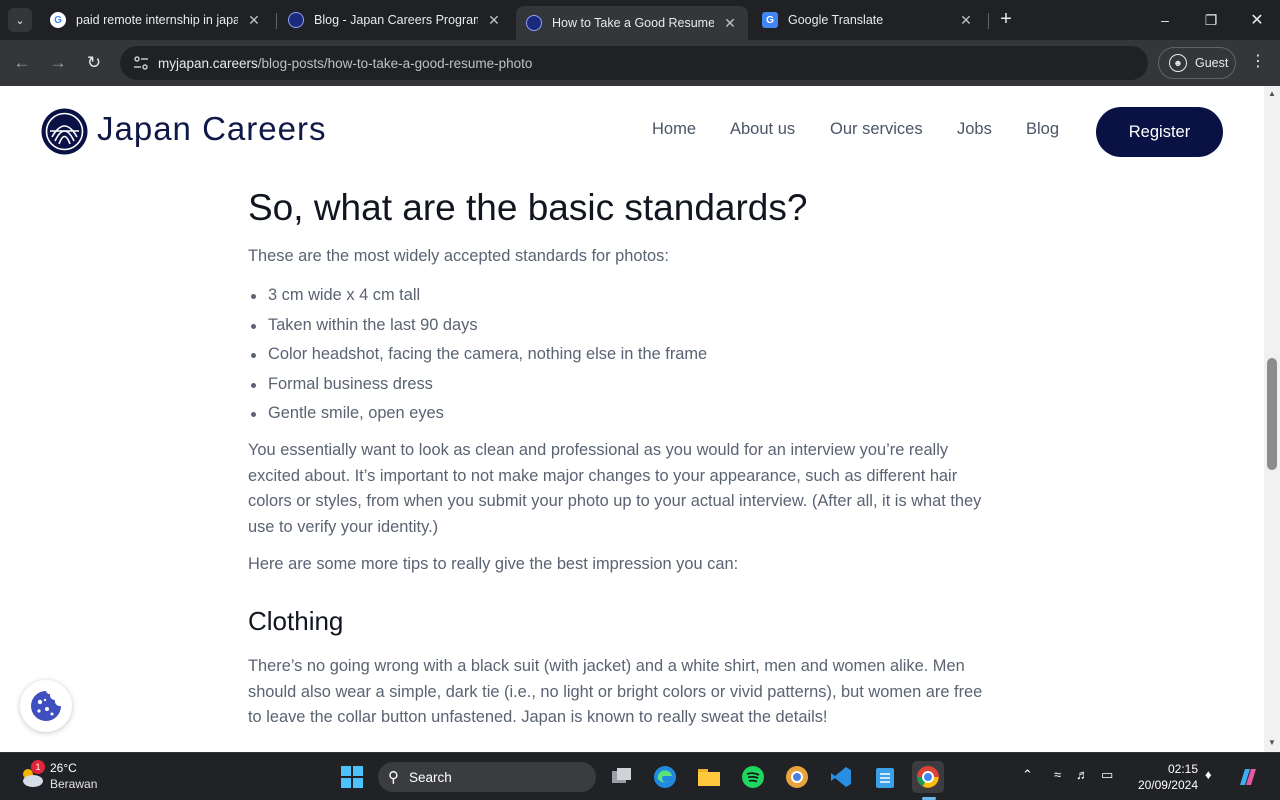 Image resolution: width=1280 pixels, height=800 pixels. Describe the element at coordinates (74, 784) in the screenshot. I see `weather-desc: Berawan` at that location.